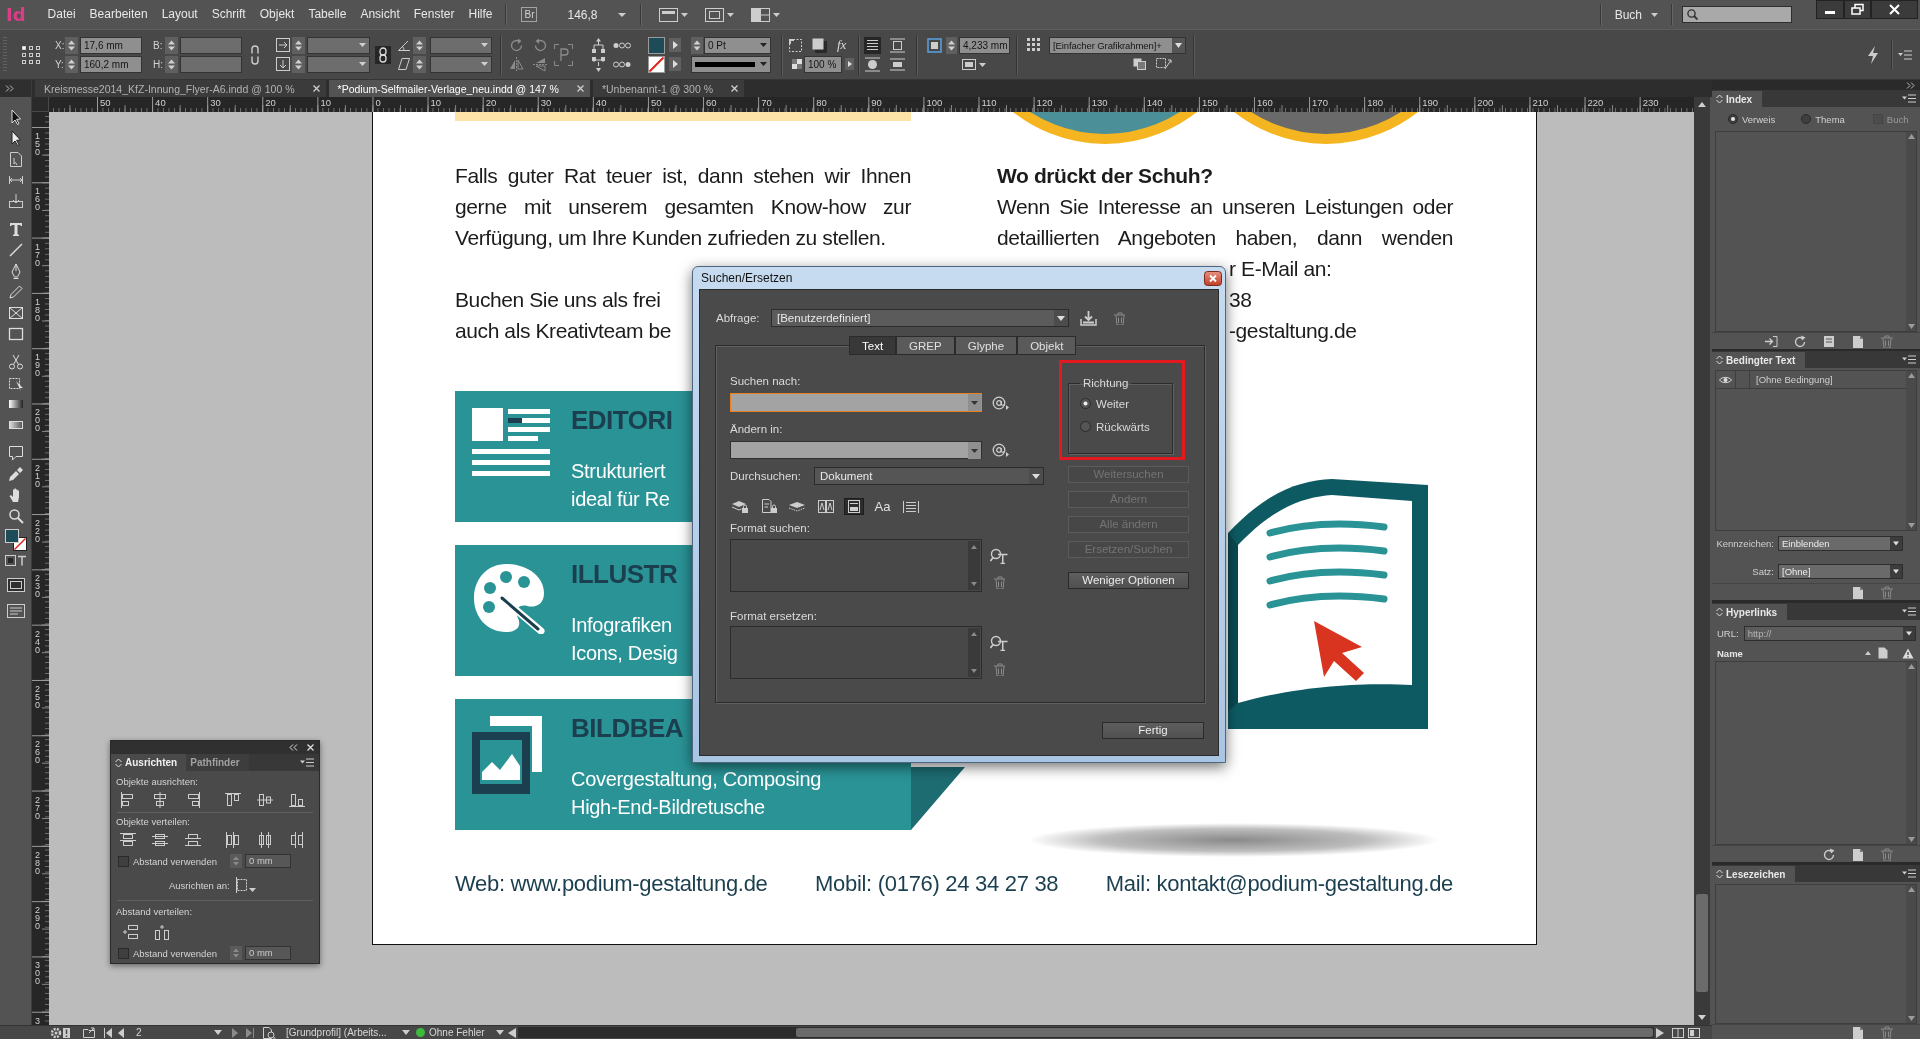 The width and height of the screenshot is (1920, 1039). I want to click on text-wrap-lines-icon, so click(872, 45).